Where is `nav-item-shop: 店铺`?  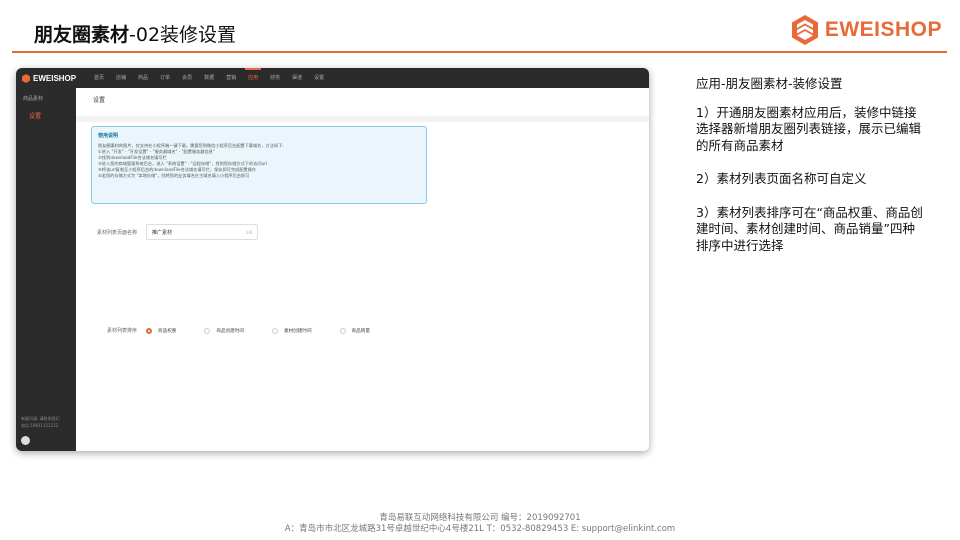
nav-item-shop: 店铺 is located at coordinates (121, 78).